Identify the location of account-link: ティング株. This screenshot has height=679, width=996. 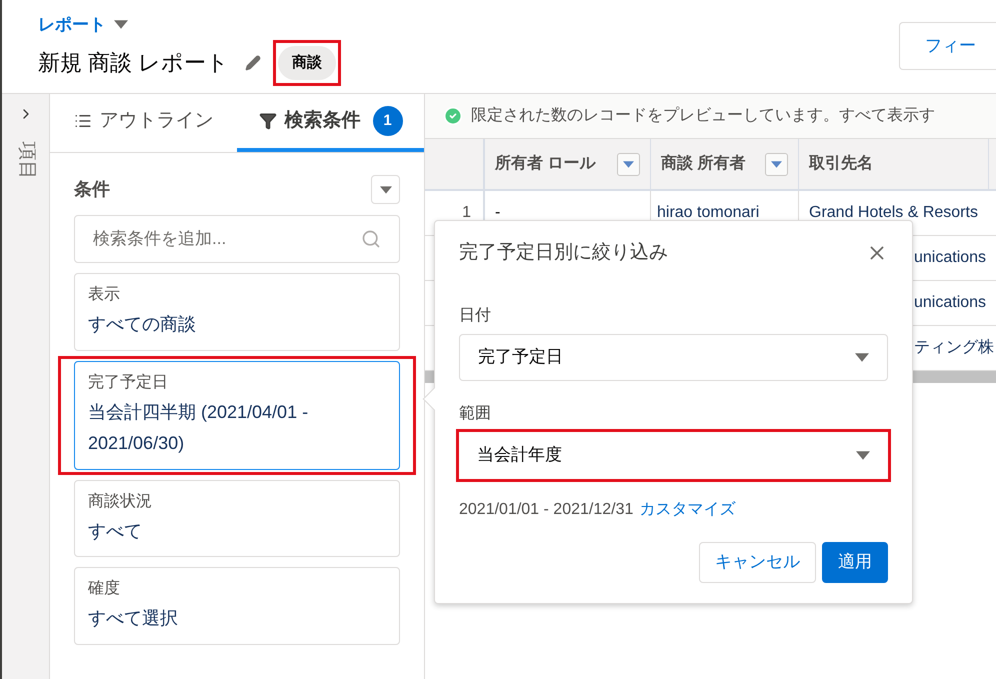
(954, 348).